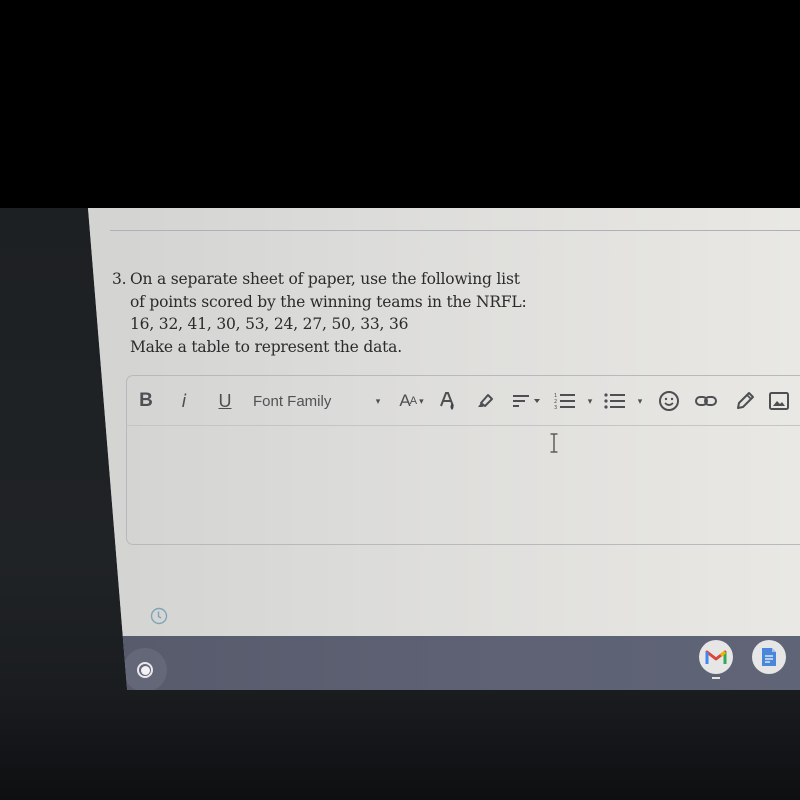 The width and height of the screenshot is (800, 800). What do you see at coordinates (411, 401) in the screenshot?
I see `font-size-dropdown: A A ▾` at bounding box center [411, 401].